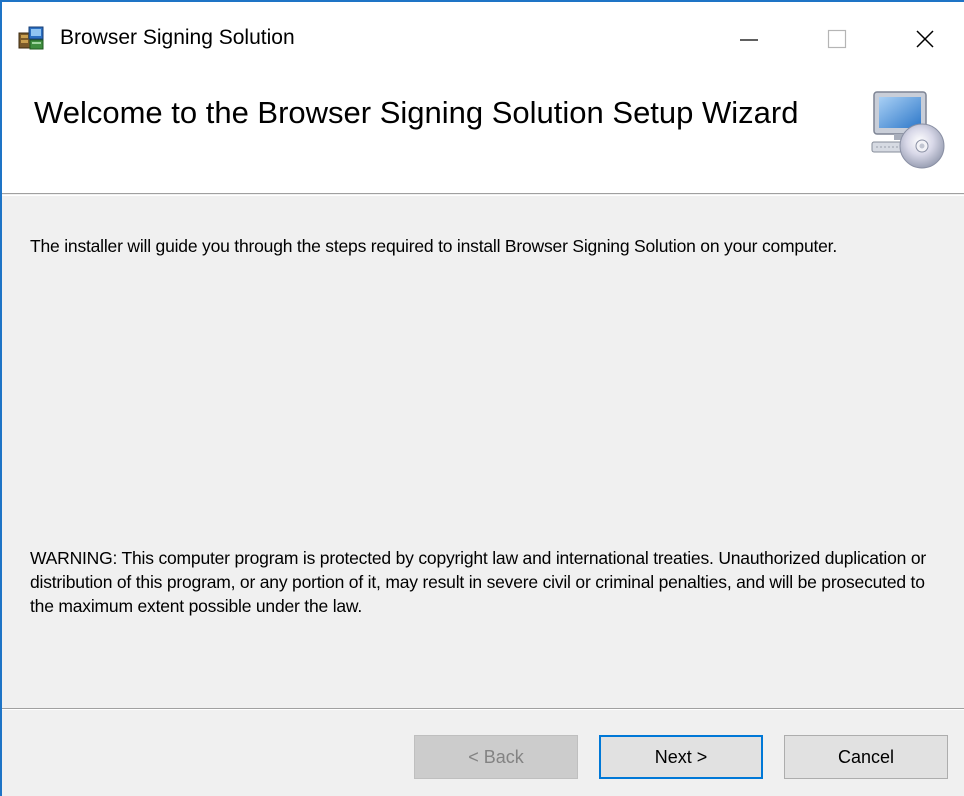 The height and width of the screenshot is (796, 964). What do you see at coordinates (483, 39) in the screenshot?
I see `title-bar: Browser Signing Solution` at bounding box center [483, 39].